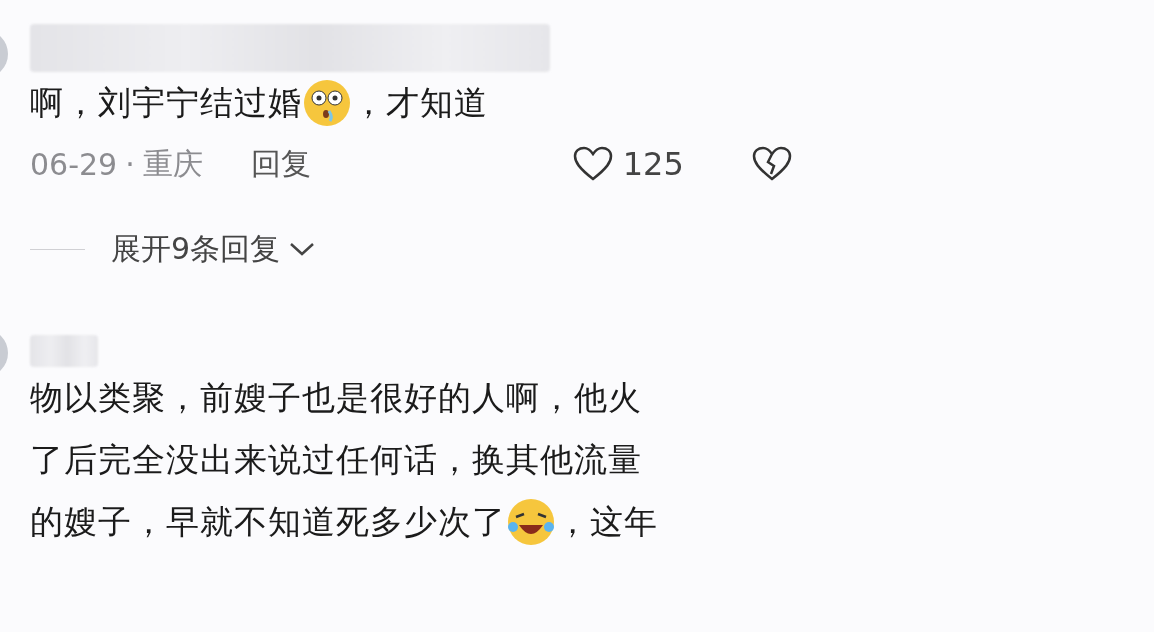  What do you see at coordinates (268, 522) in the screenshot?
I see `comment-text: 的嫂子，早就不知道死多少次了` at bounding box center [268, 522].